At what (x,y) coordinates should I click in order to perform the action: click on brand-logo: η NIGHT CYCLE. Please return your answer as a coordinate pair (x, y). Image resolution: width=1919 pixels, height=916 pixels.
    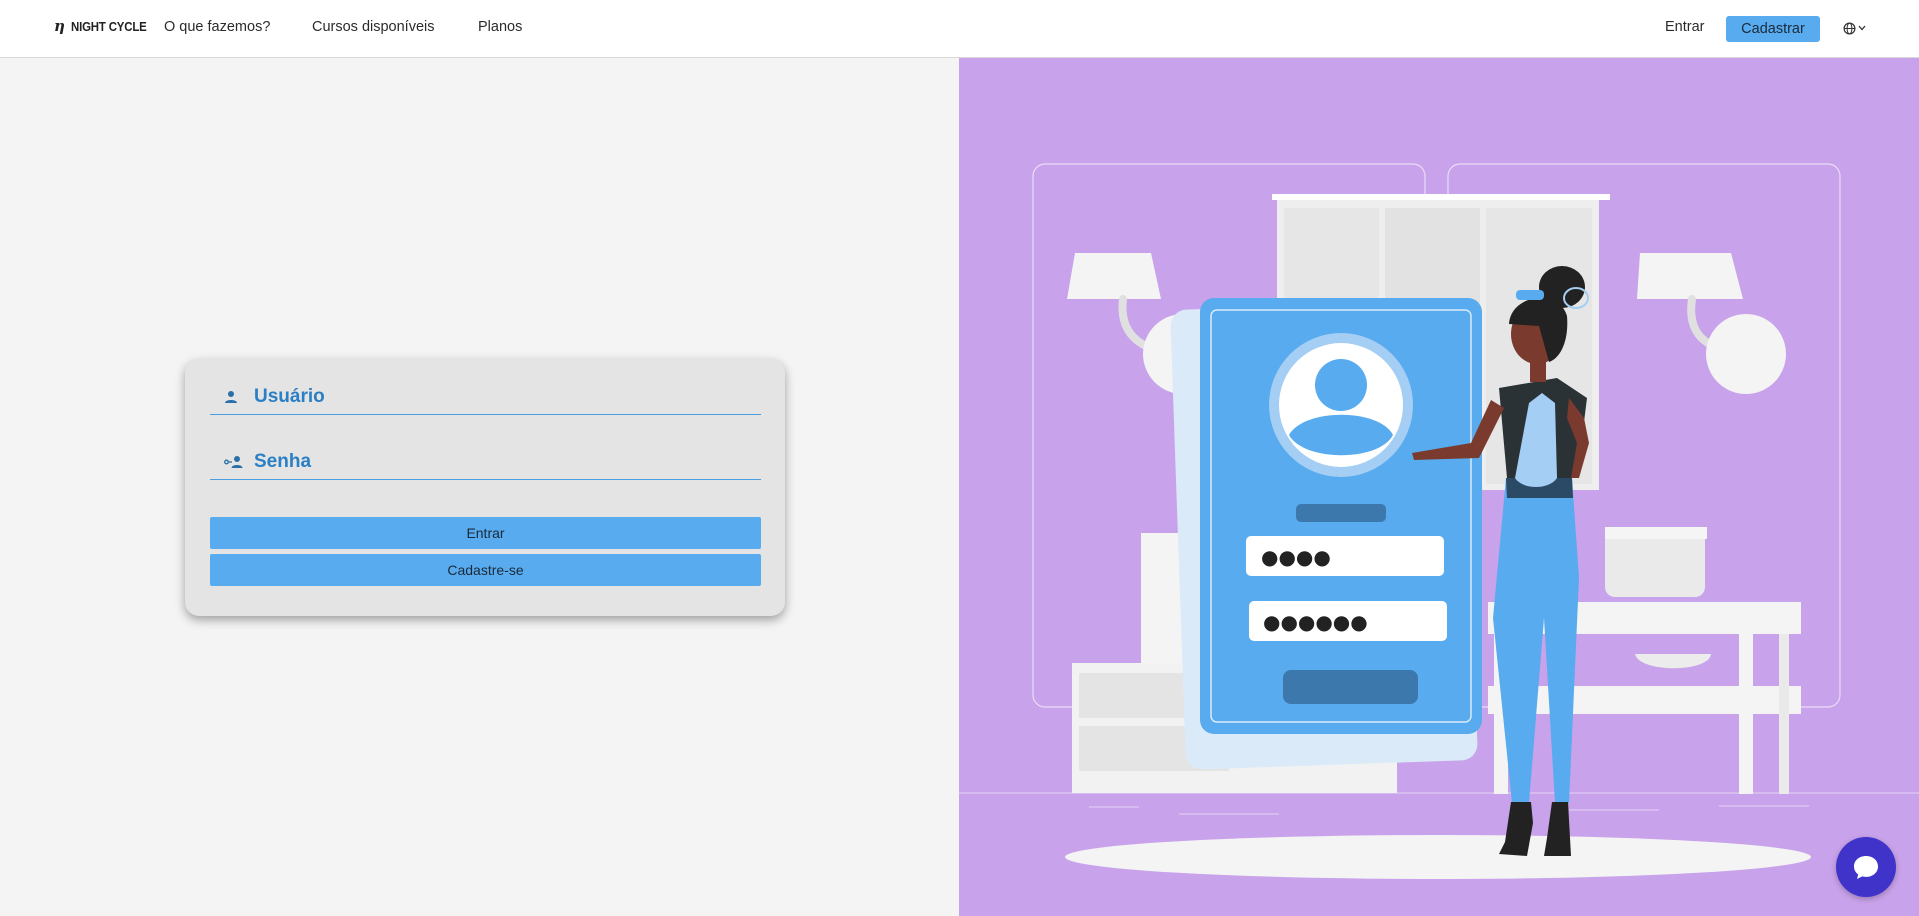
    Looking at the image, I should click on (105, 26).